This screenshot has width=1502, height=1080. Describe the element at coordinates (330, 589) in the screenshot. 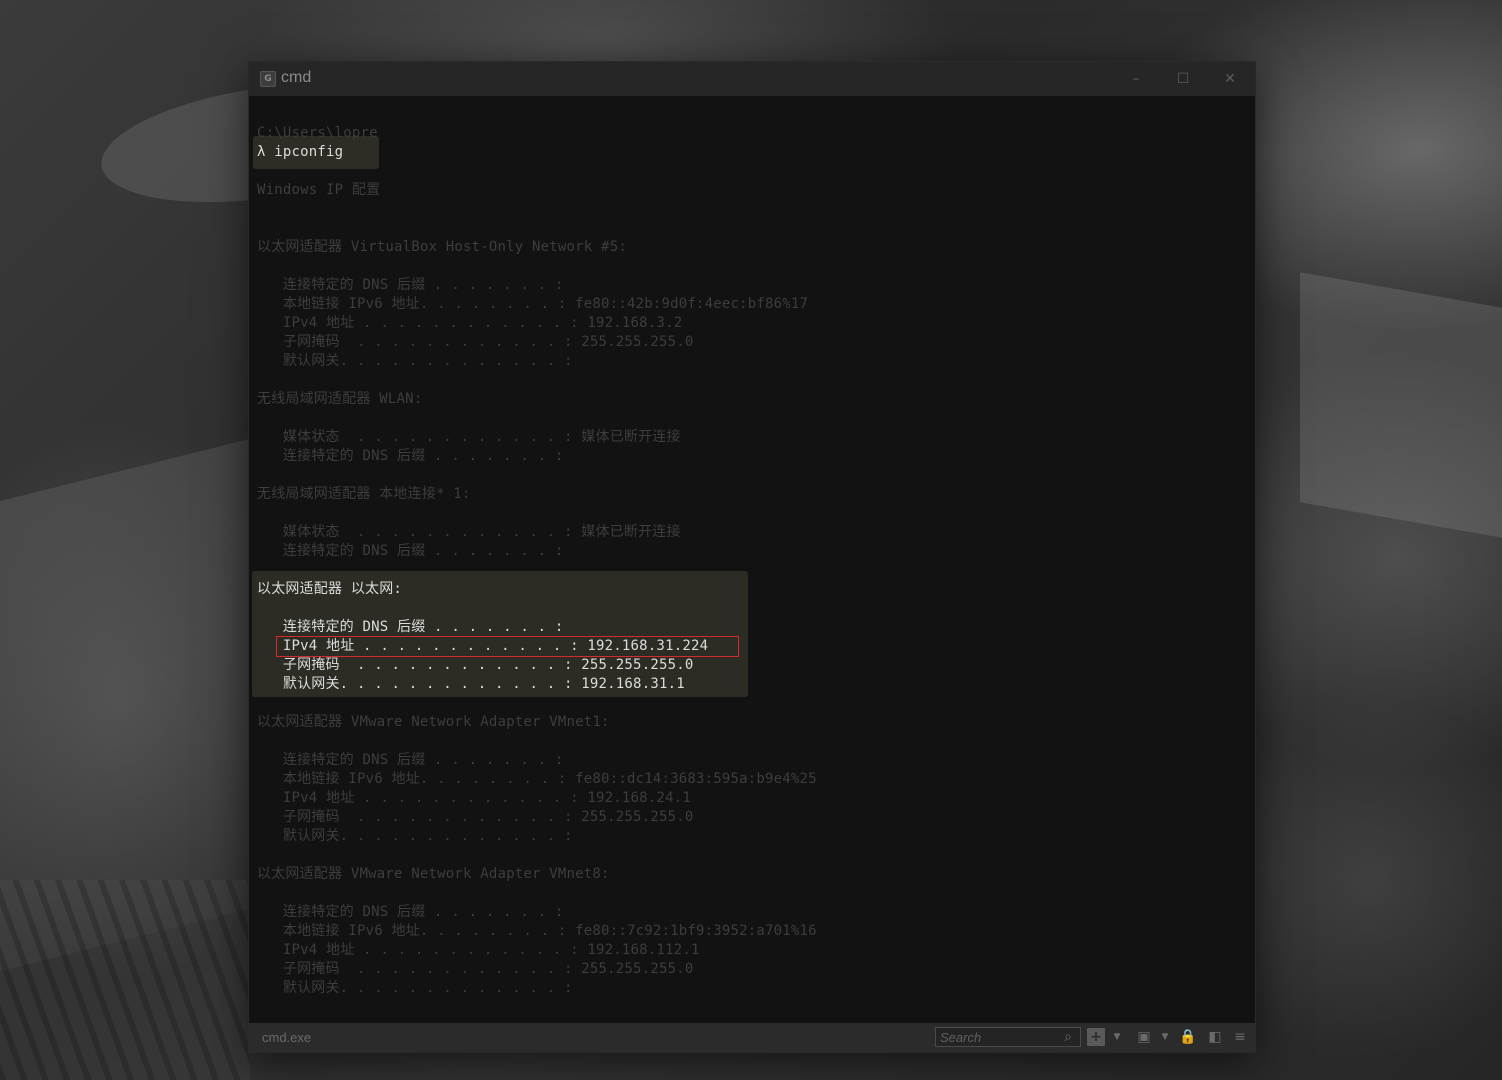

I see `console-line: 以太网适配器 以太网:` at that location.